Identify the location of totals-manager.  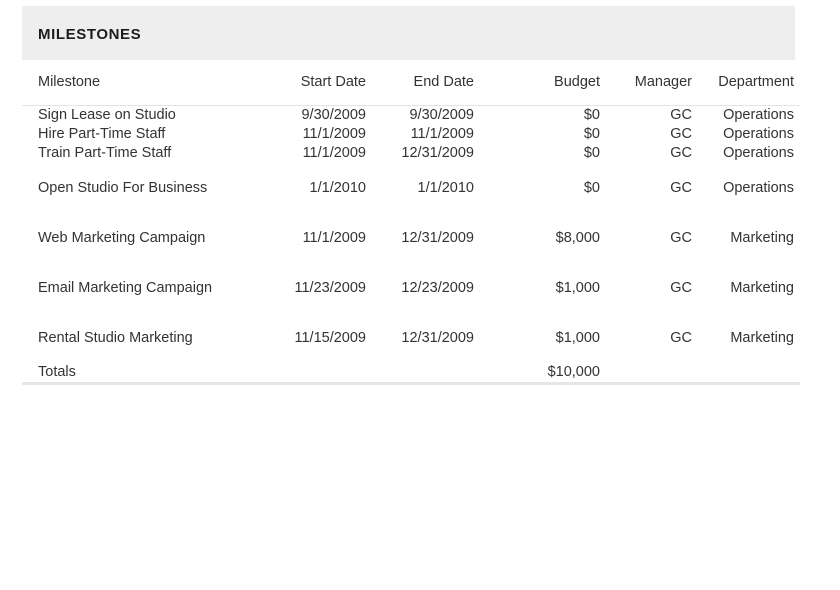
(646, 373).